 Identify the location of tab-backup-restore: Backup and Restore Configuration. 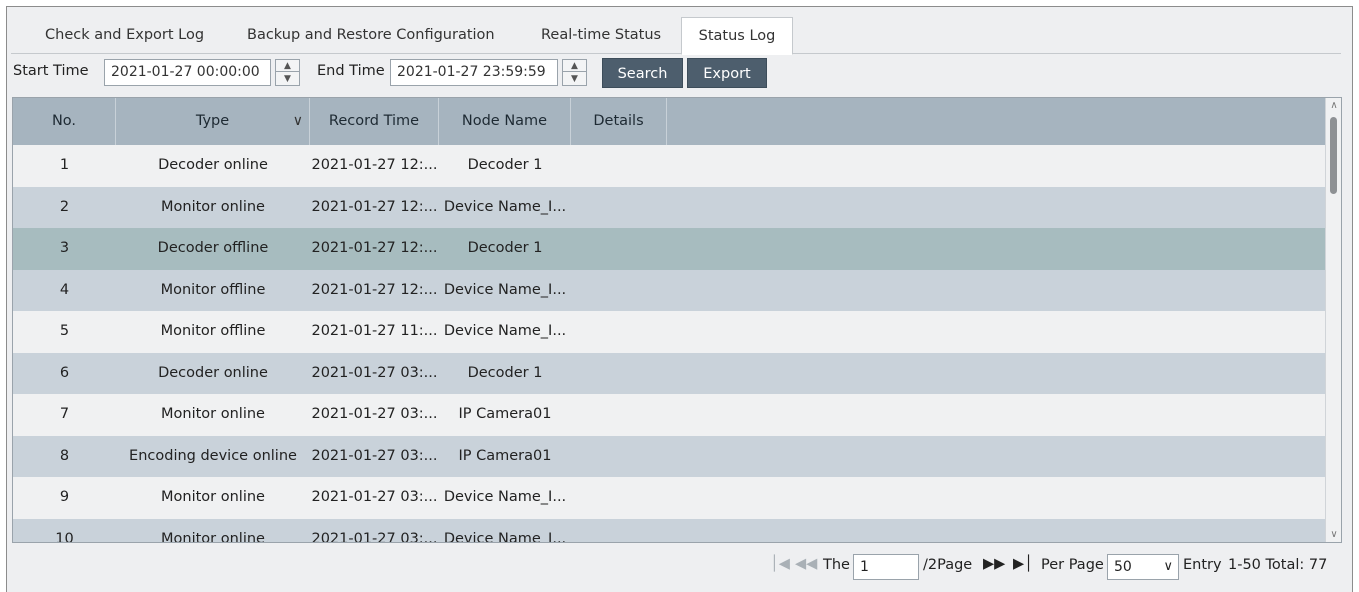
(371, 35).